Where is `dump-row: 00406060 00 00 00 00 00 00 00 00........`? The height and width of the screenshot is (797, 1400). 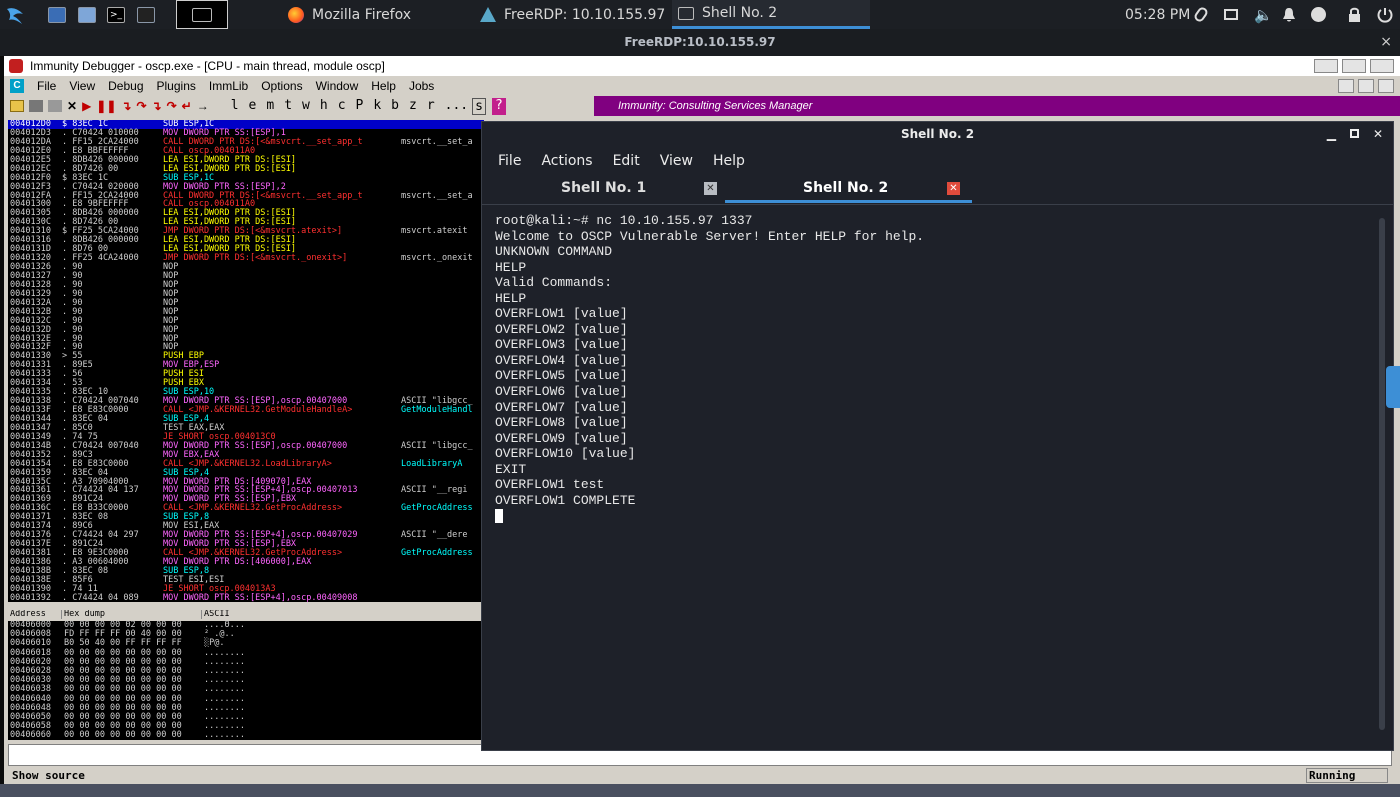
dump-row: 00406060 00 00 00 00 00 00 00 00........ is located at coordinates (246, 735).